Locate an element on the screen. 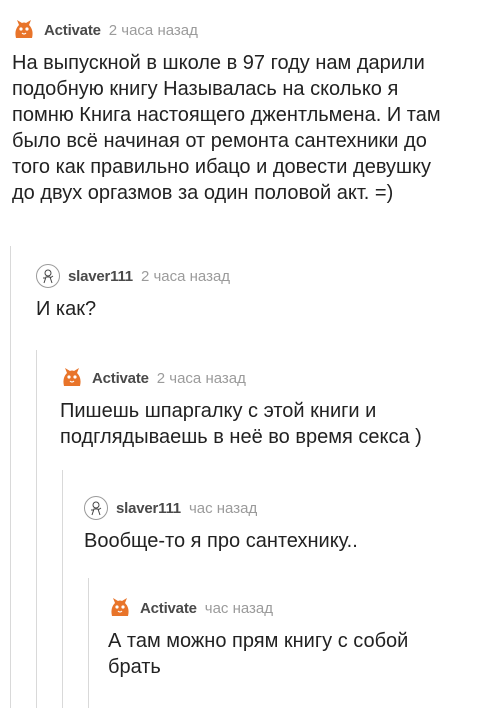  comment-text: Вообще-то я про сантехнику.. is located at coordinates (221, 541).